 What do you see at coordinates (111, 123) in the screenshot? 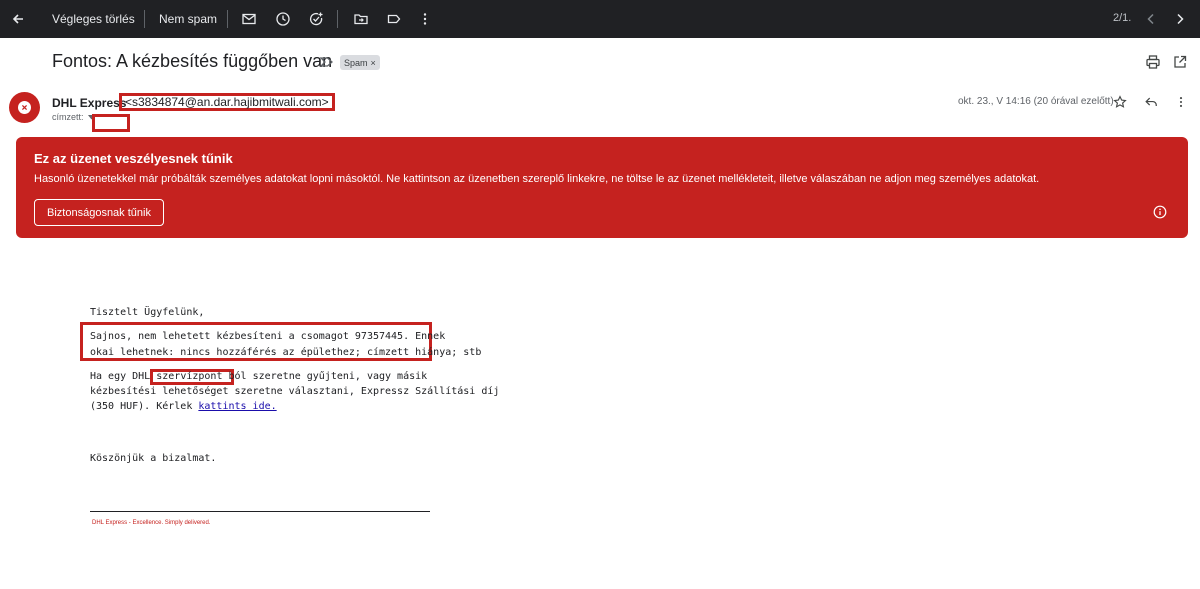
I see `redacted-recipient-highlight` at bounding box center [111, 123].